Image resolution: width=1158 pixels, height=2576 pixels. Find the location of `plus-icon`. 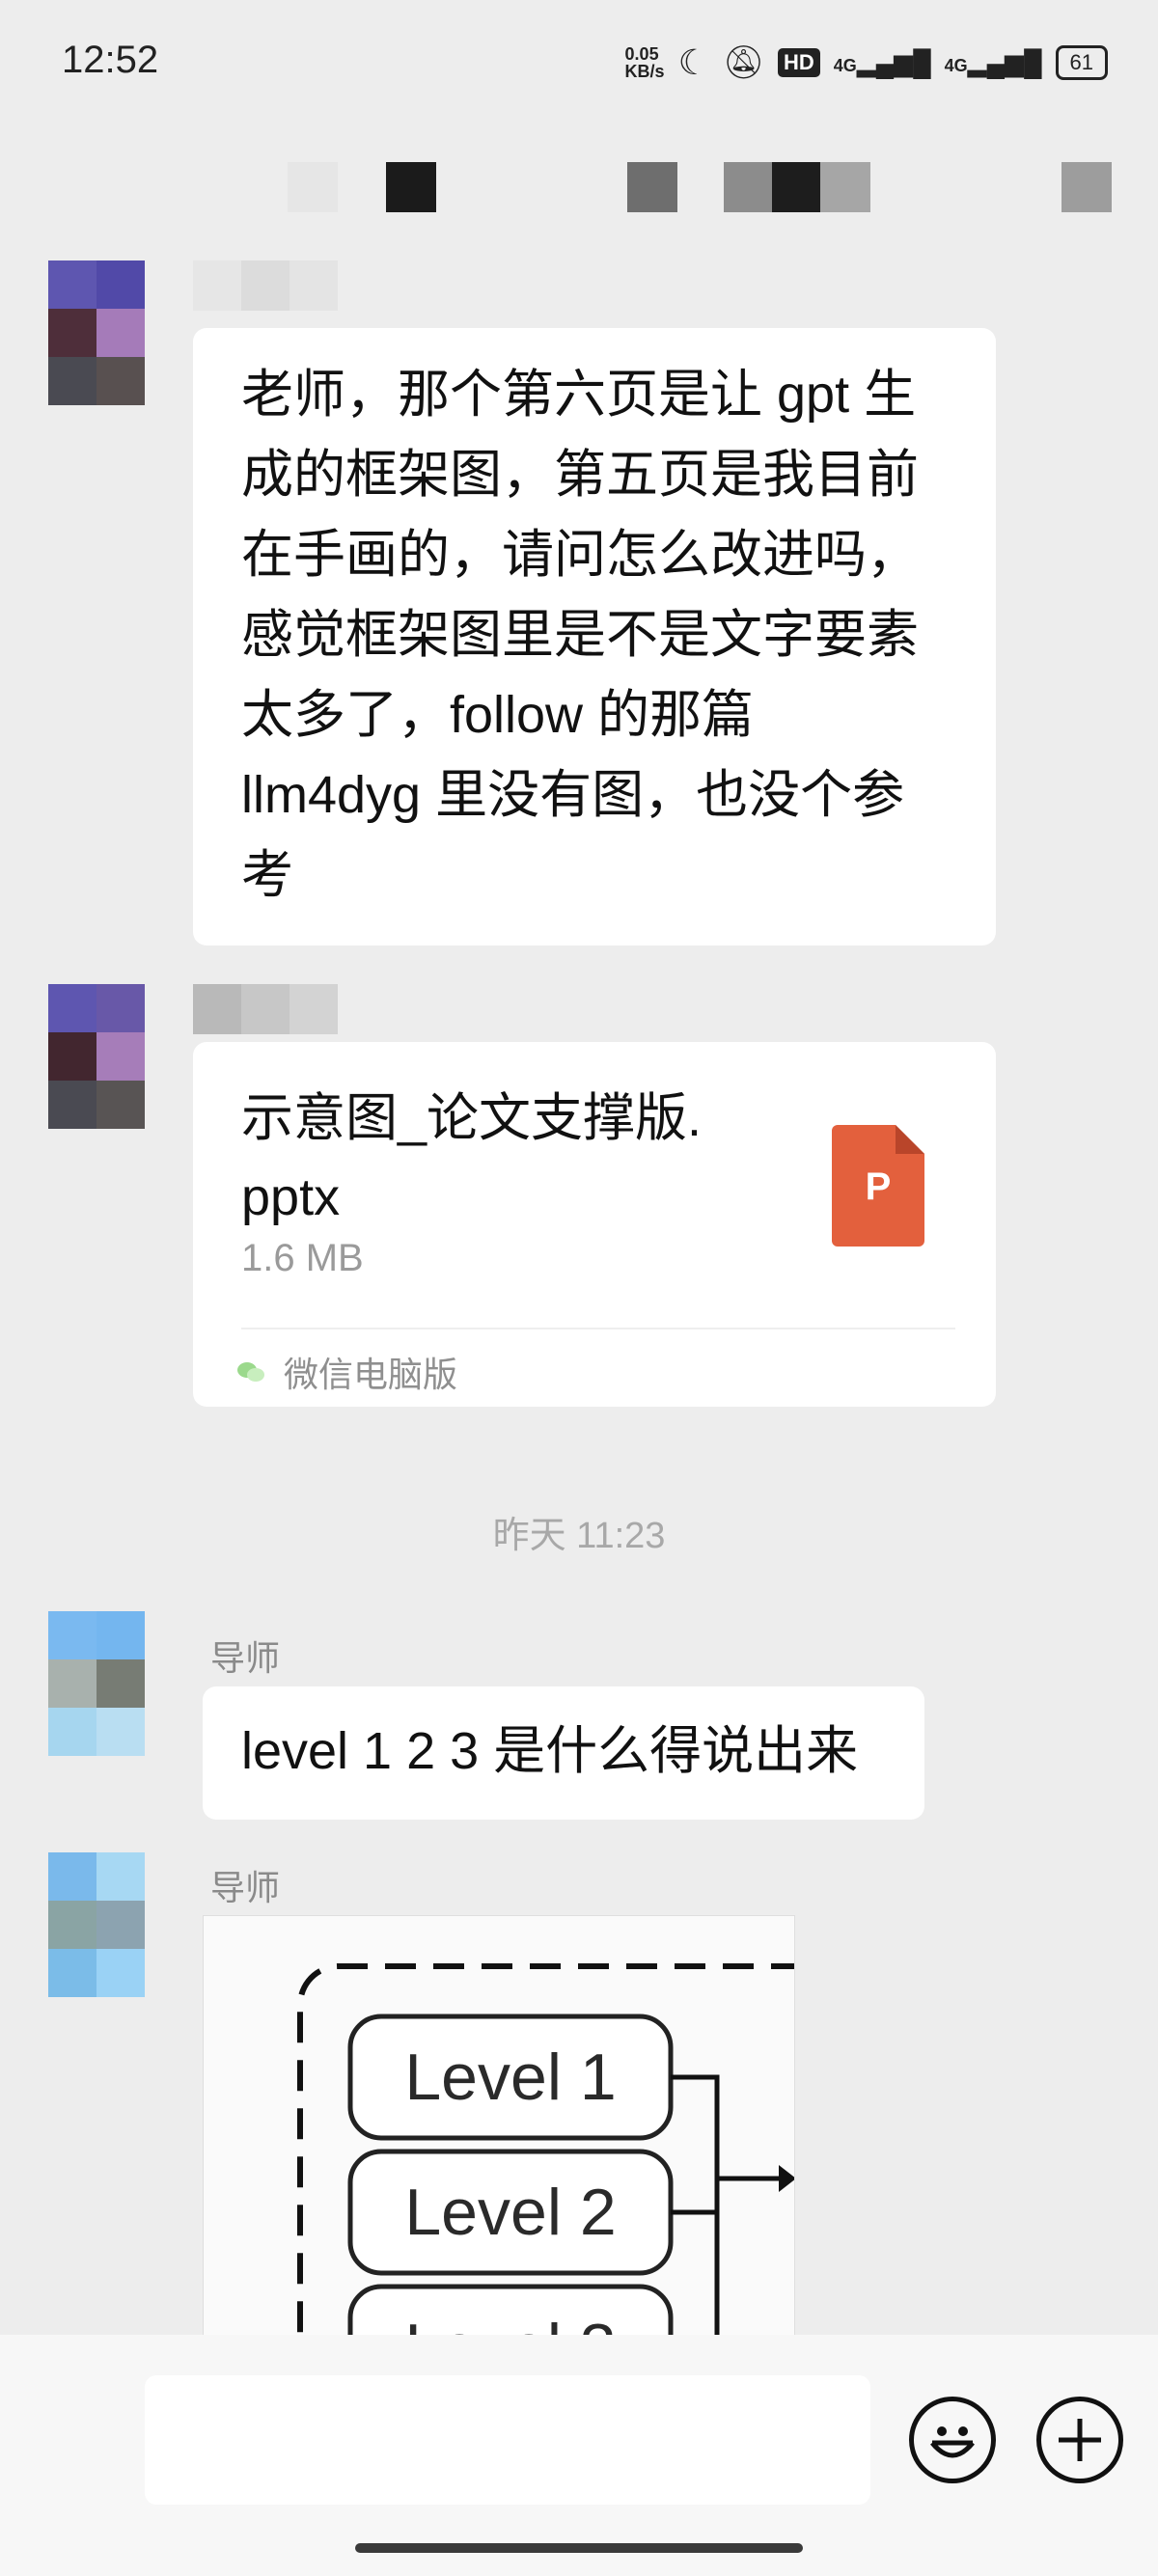

plus-icon is located at coordinates (1080, 2440).